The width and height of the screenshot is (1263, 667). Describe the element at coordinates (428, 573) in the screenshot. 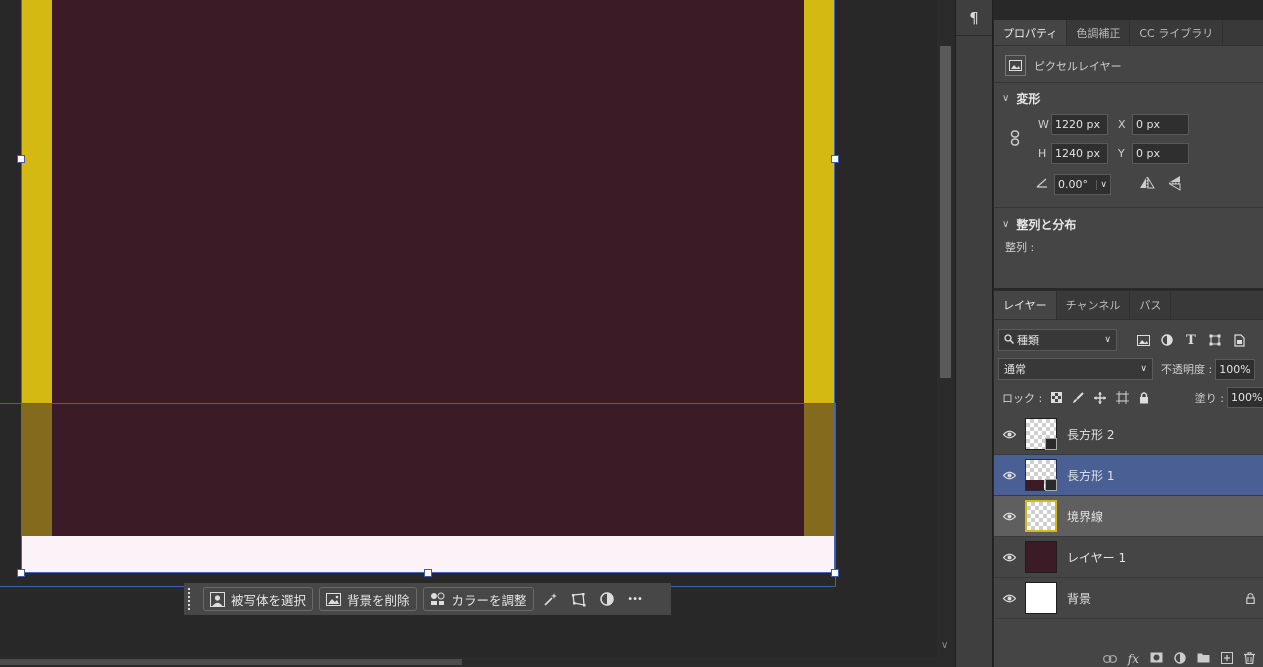

I see `transform-handle-bottom` at that location.